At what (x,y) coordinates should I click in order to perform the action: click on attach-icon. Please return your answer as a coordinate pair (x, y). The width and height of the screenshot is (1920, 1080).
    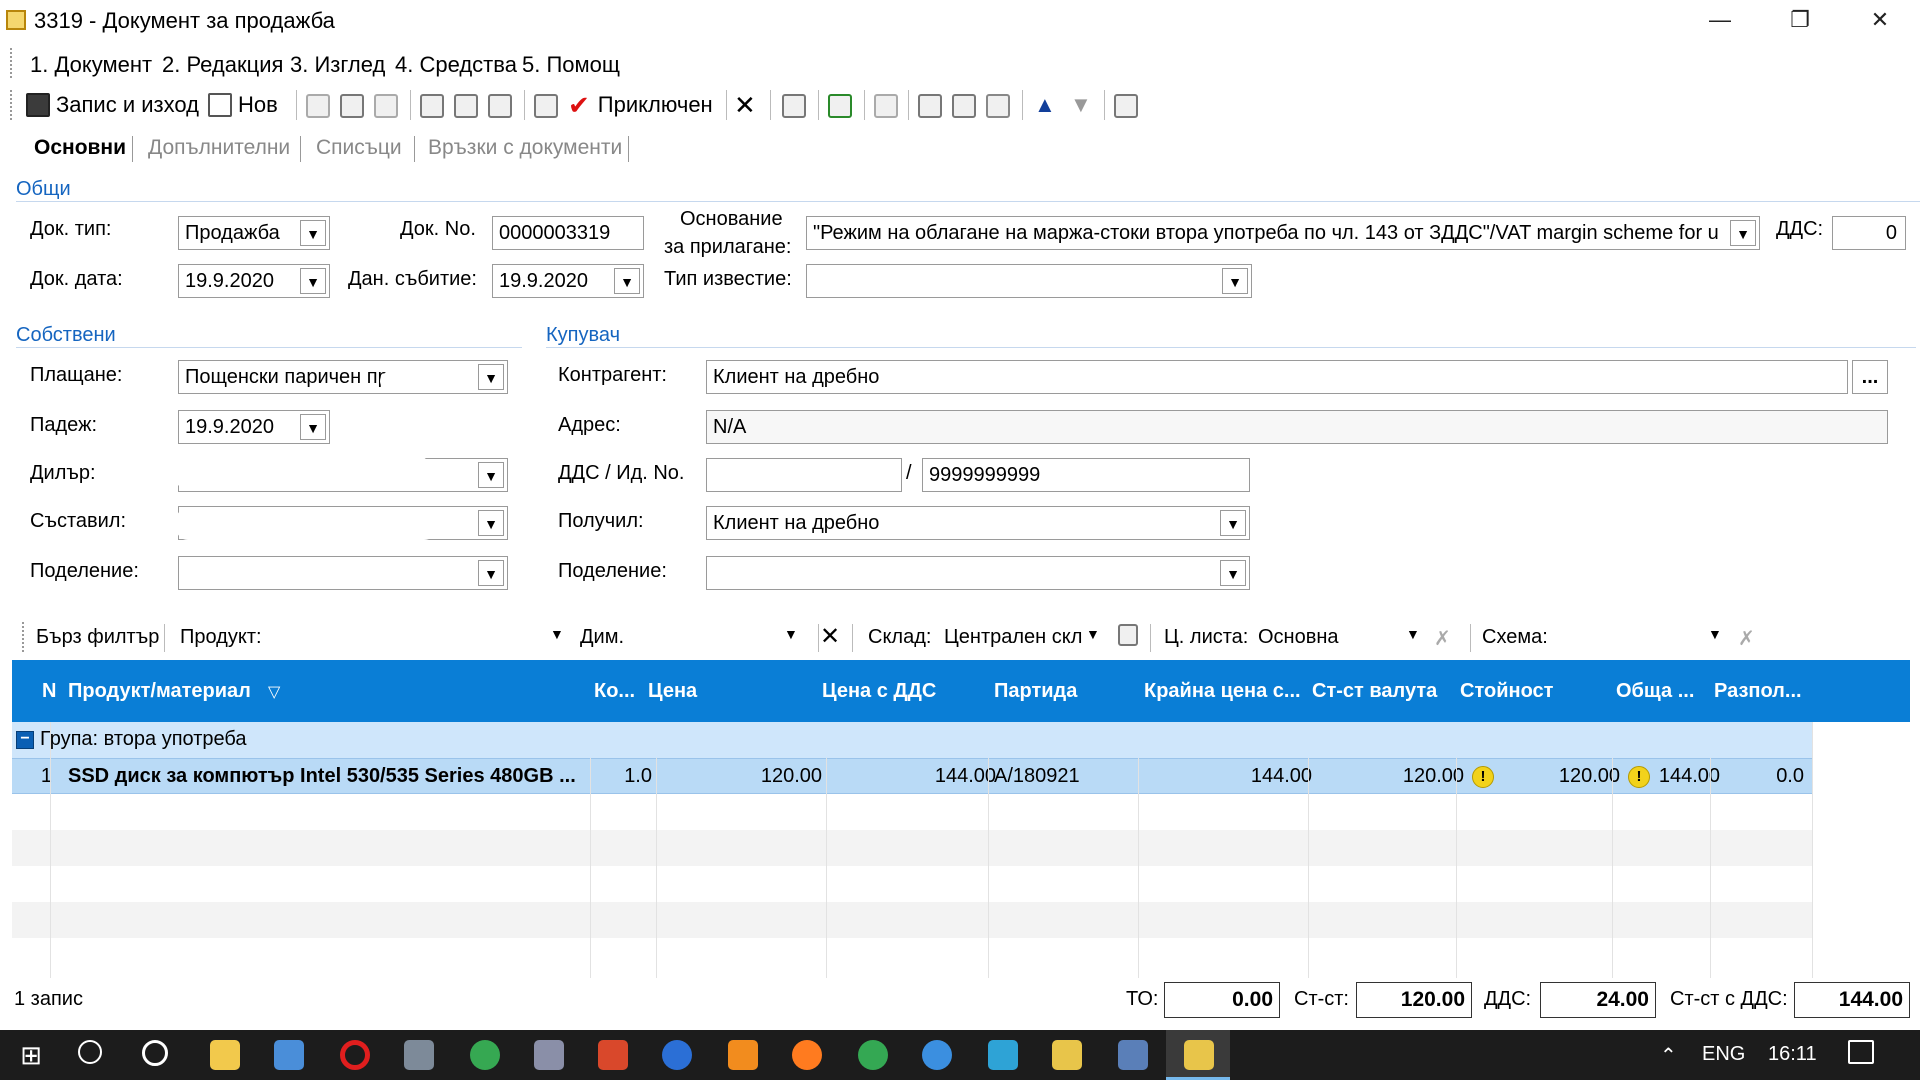
    Looking at the image, I should click on (500, 106).